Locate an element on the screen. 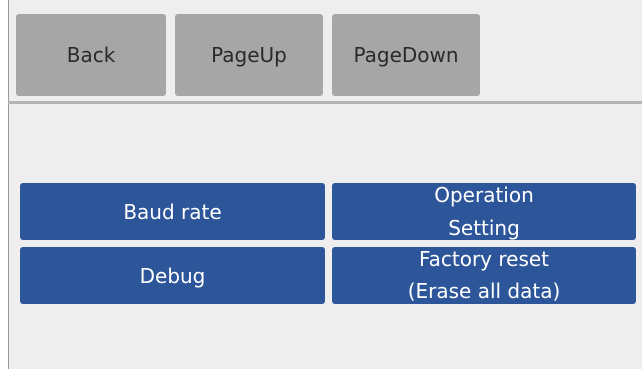 Image resolution: width=642 pixels, height=369 pixels. page-up-button: PageUp is located at coordinates (249, 55).